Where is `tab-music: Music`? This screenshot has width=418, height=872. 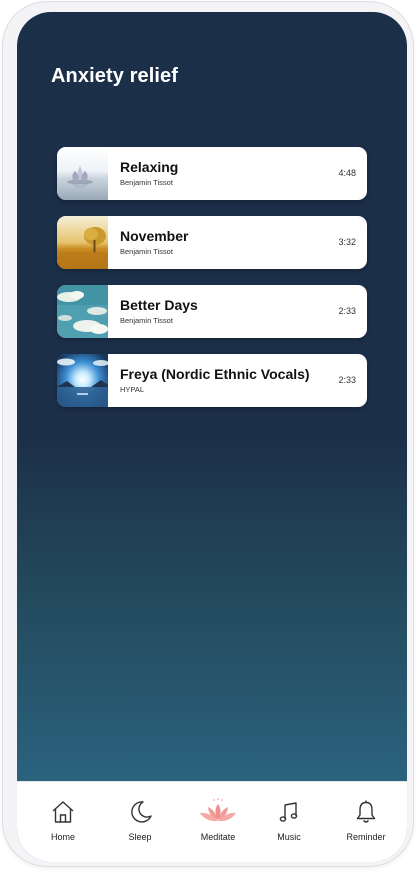
tab-music: Music is located at coordinates (289, 820).